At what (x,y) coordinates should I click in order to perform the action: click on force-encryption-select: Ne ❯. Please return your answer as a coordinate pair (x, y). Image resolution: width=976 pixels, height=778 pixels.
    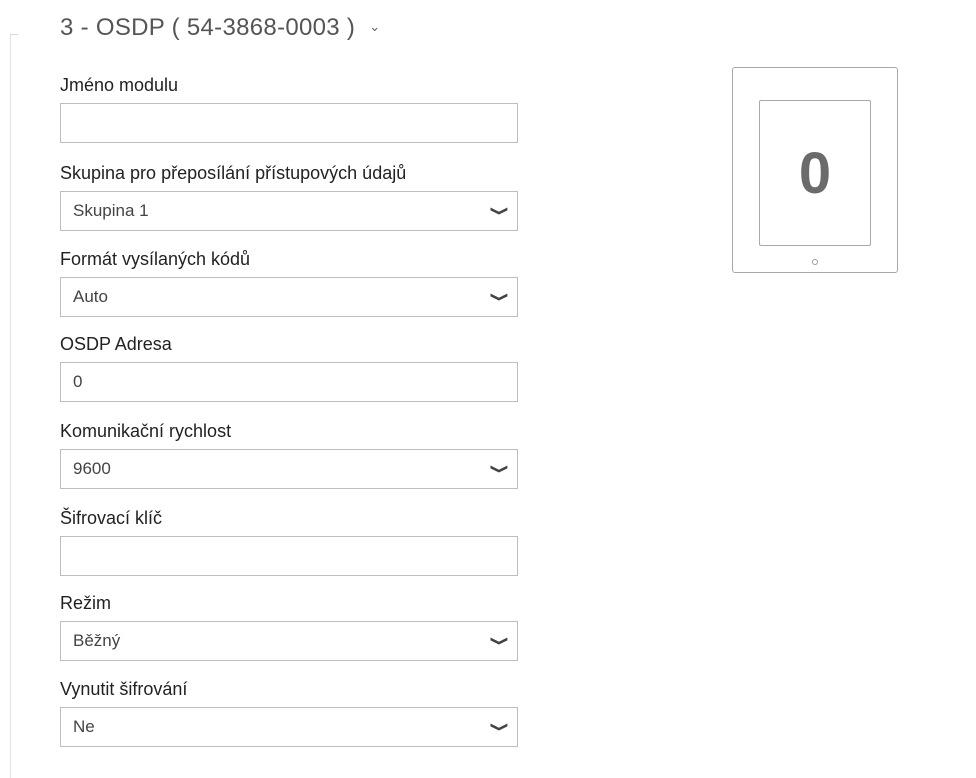
    Looking at the image, I should click on (289, 727).